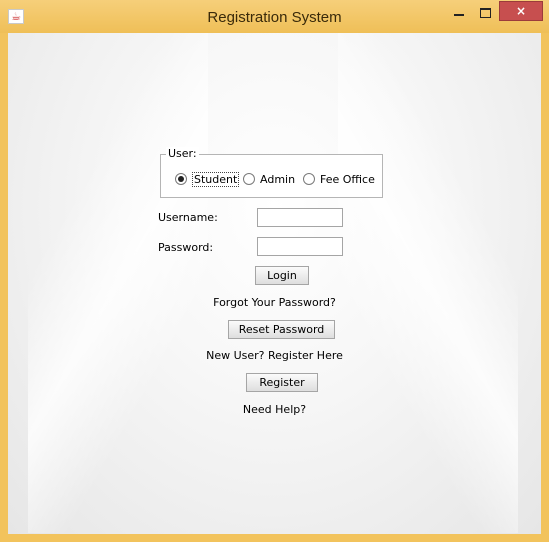 This screenshot has width=549, height=542. I want to click on radio-admin-indicator, so click(249, 179).